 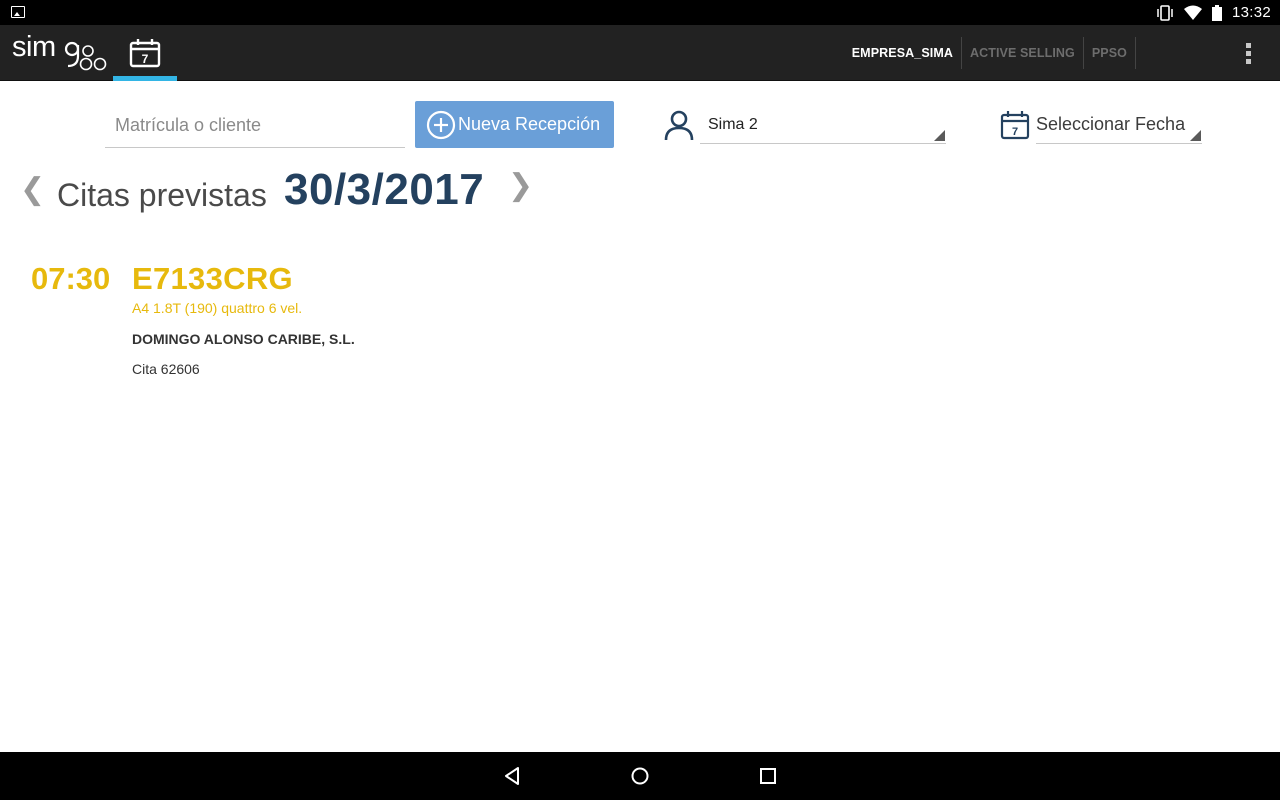 I want to click on date-picker-dropdown: Seleccionar Fecha, so click(x=1119, y=125).